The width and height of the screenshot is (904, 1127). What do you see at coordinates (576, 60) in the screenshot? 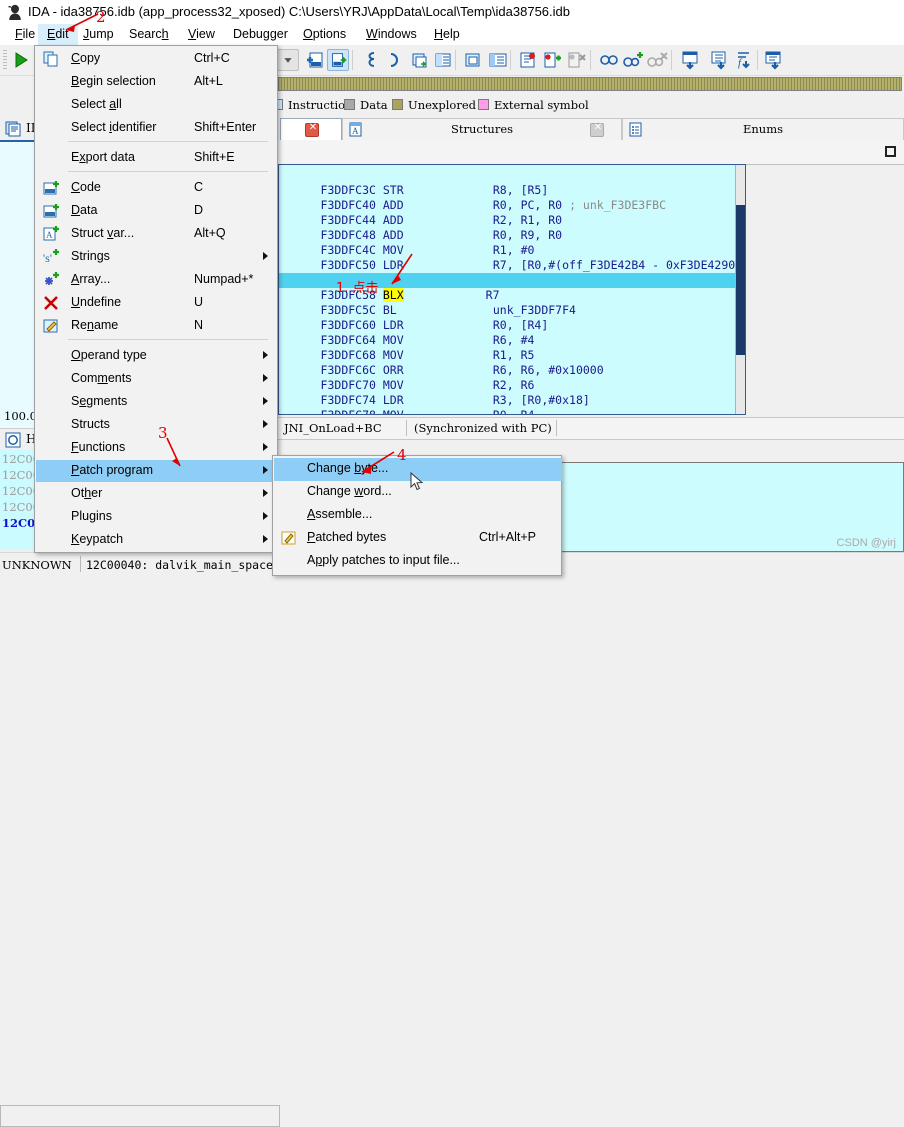
I see `breakpoint-delete-icon` at bounding box center [576, 60].